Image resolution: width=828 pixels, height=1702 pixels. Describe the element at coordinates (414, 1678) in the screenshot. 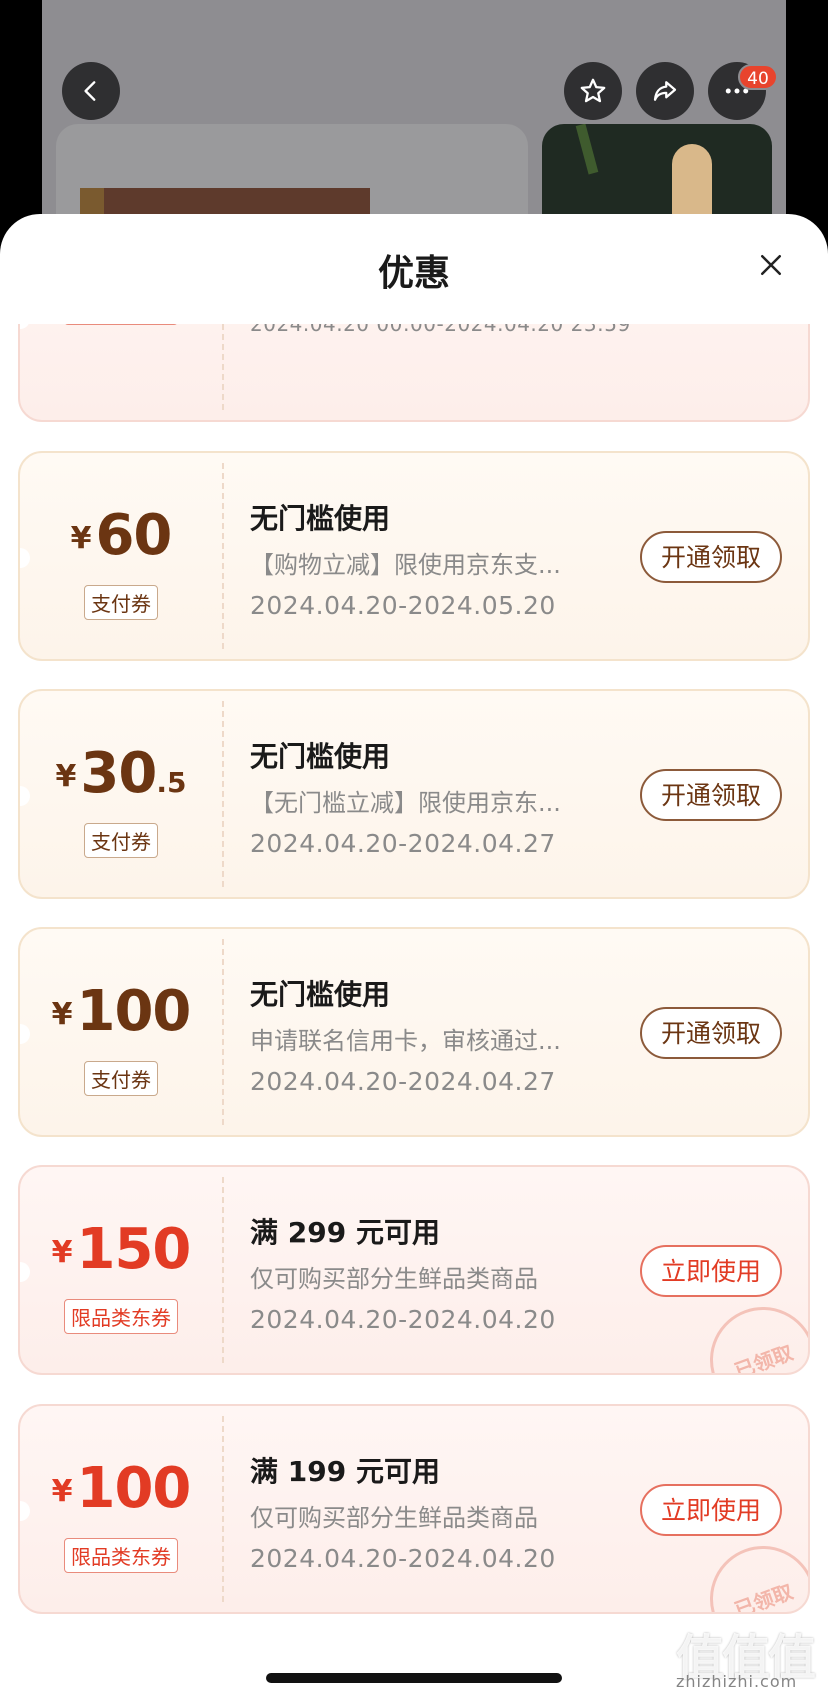

I see `home-indicator` at that location.